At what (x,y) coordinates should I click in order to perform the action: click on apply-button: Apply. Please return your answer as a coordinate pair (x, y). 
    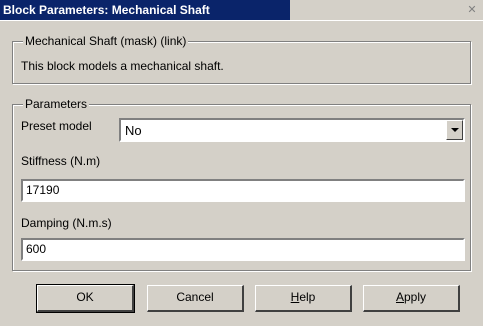
    Looking at the image, I should click on (411, 298).